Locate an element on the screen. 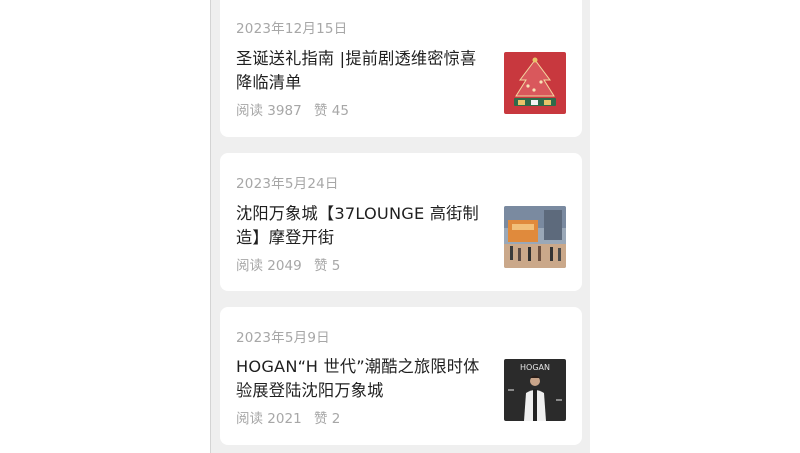  article-title: HOGAN“H 世代”潮酷之旅限时体验展登陆沈阳万象城 is located at coordinates (360, 379).